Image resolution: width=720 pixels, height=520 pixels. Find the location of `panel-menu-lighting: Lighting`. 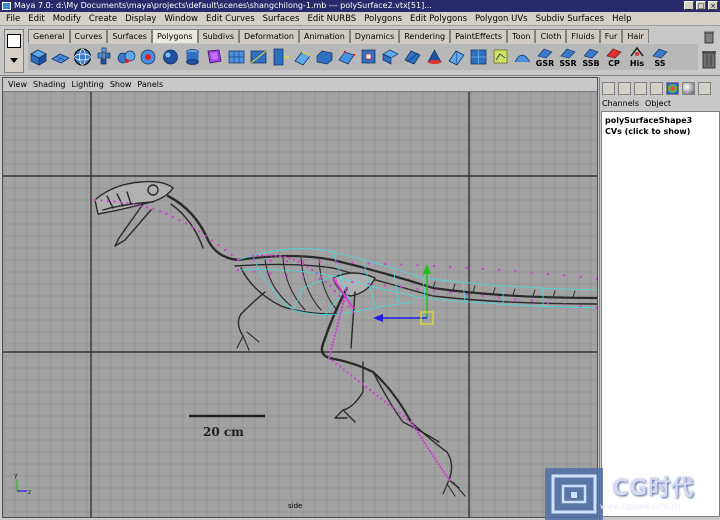

panel-menu-lighting: Lighting is located at coordinates (87, 84).